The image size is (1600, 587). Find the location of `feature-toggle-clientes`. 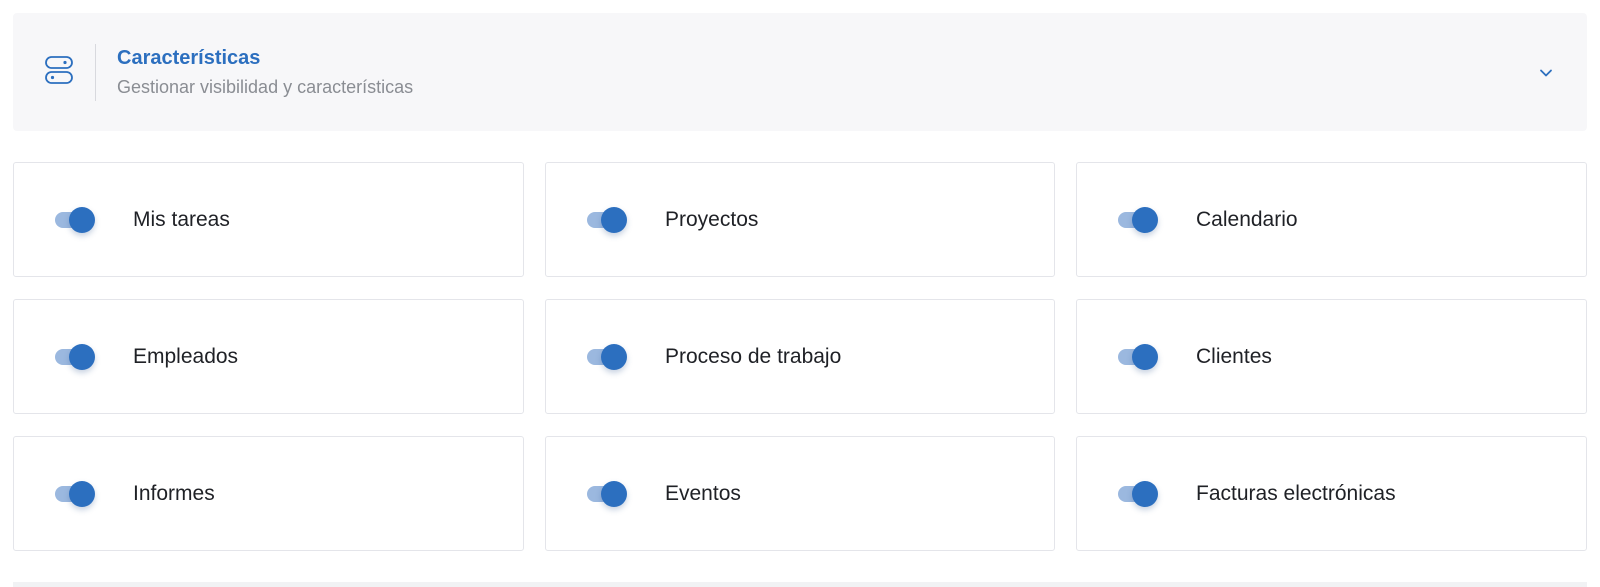

feature-toggle-clientes is located at coordinates (1138, 357).